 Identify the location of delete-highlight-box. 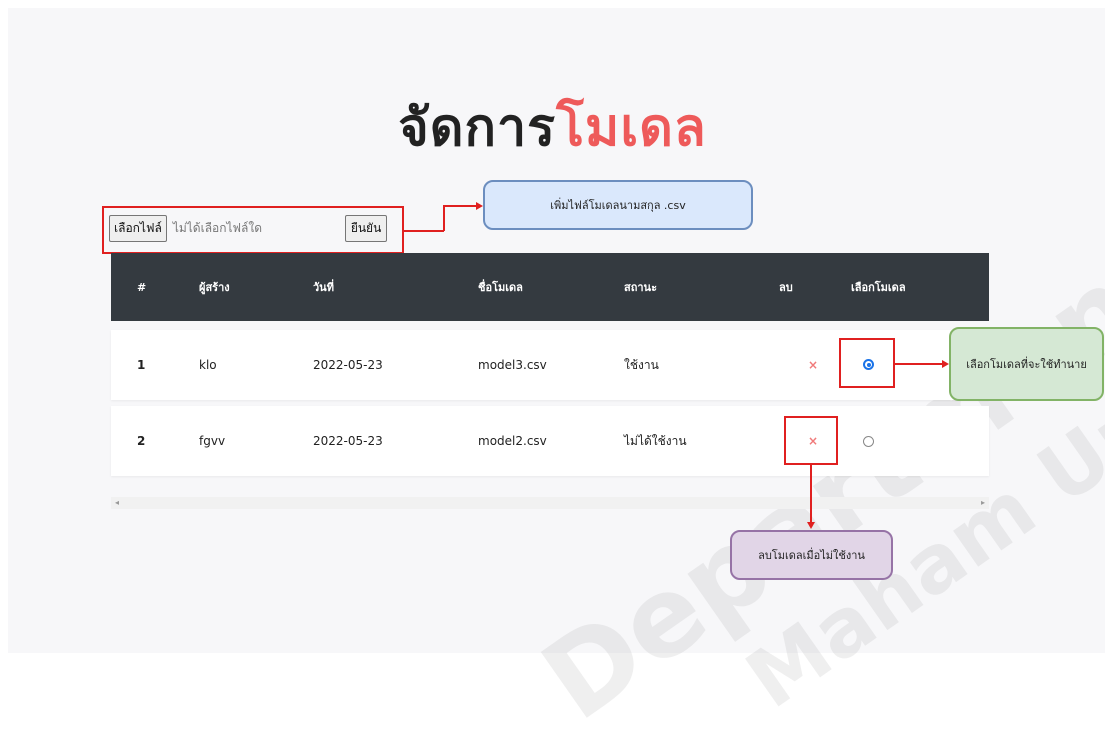
(811, 440).